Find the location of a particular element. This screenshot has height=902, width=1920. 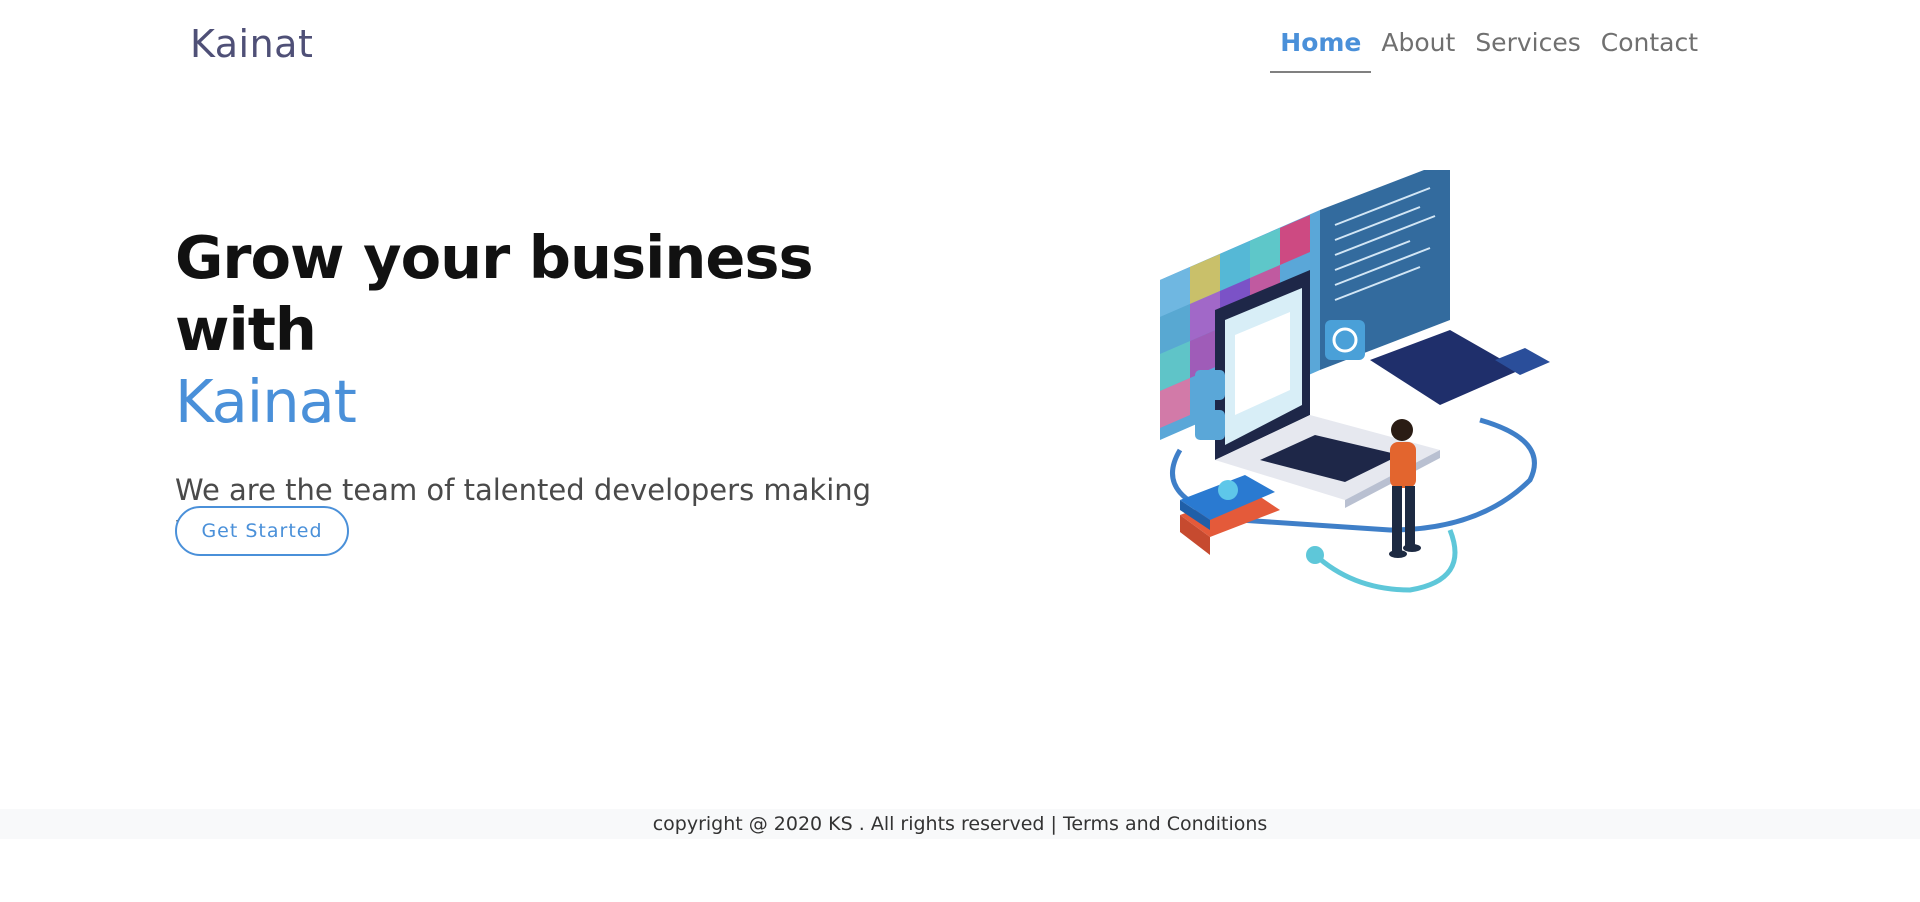

nav-services: Services is located at coordinates (1527, 50).